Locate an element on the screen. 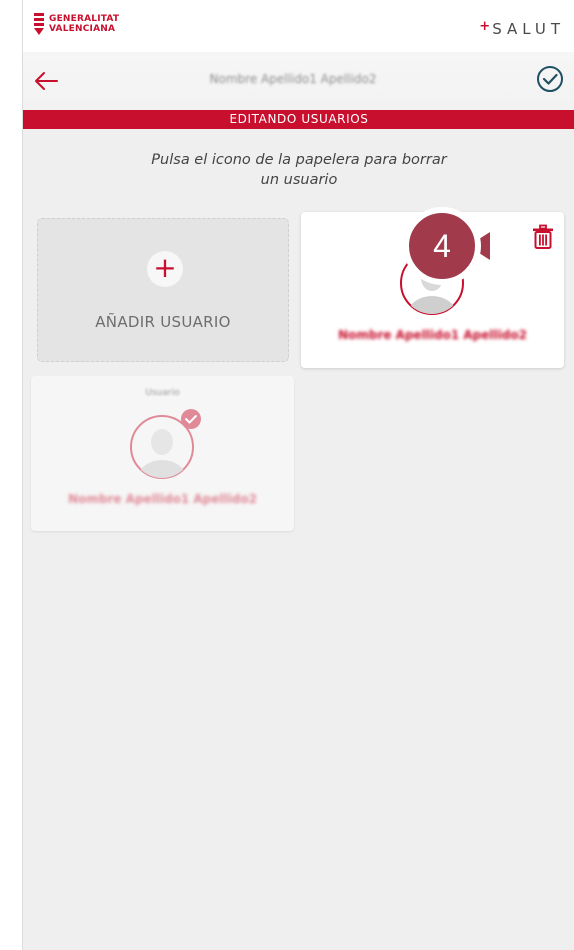 The image size is (574, 950). trash-icon is located at coordinates (543, 236).